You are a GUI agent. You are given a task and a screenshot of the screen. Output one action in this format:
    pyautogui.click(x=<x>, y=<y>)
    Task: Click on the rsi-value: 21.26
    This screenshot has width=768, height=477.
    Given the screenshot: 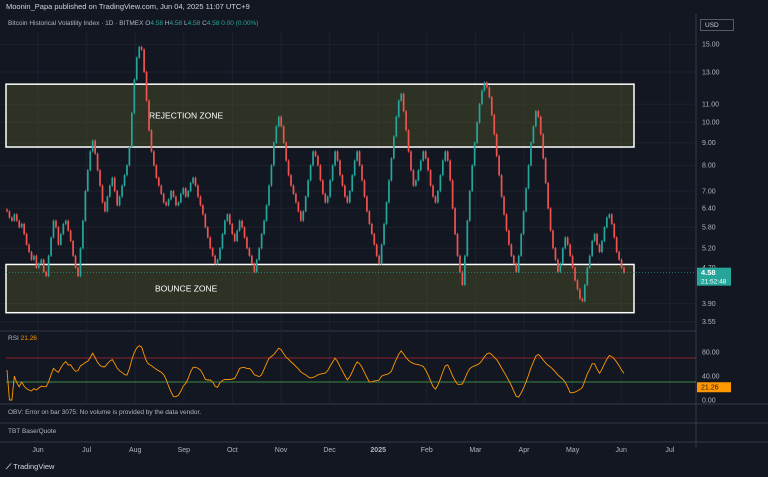 What is the action you would take?
    pyautogui.click(x=28, y=338)
    